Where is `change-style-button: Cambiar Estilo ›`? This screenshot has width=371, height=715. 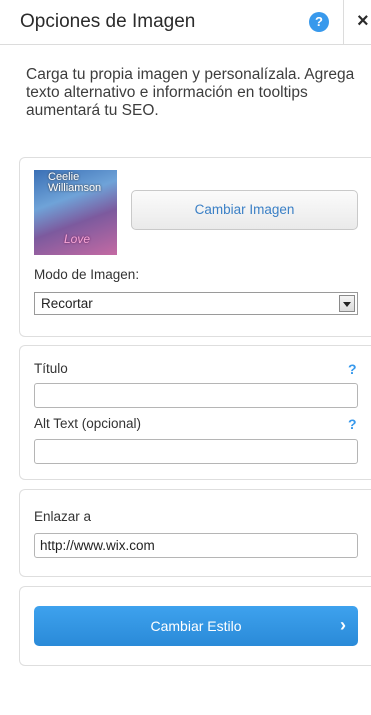
change-style-button: Cambiar Estilo › is located at coordinates (196, 626).